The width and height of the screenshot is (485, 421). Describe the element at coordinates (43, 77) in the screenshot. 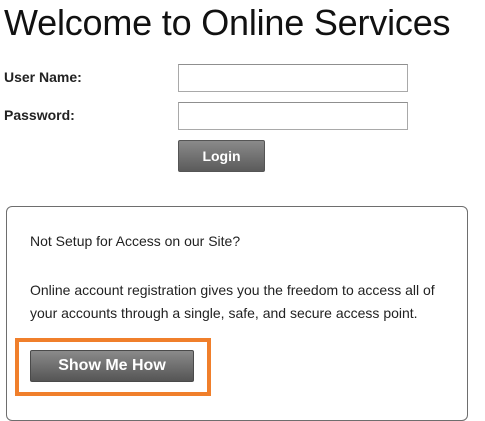

I see `username-label: User Name:` at that location.